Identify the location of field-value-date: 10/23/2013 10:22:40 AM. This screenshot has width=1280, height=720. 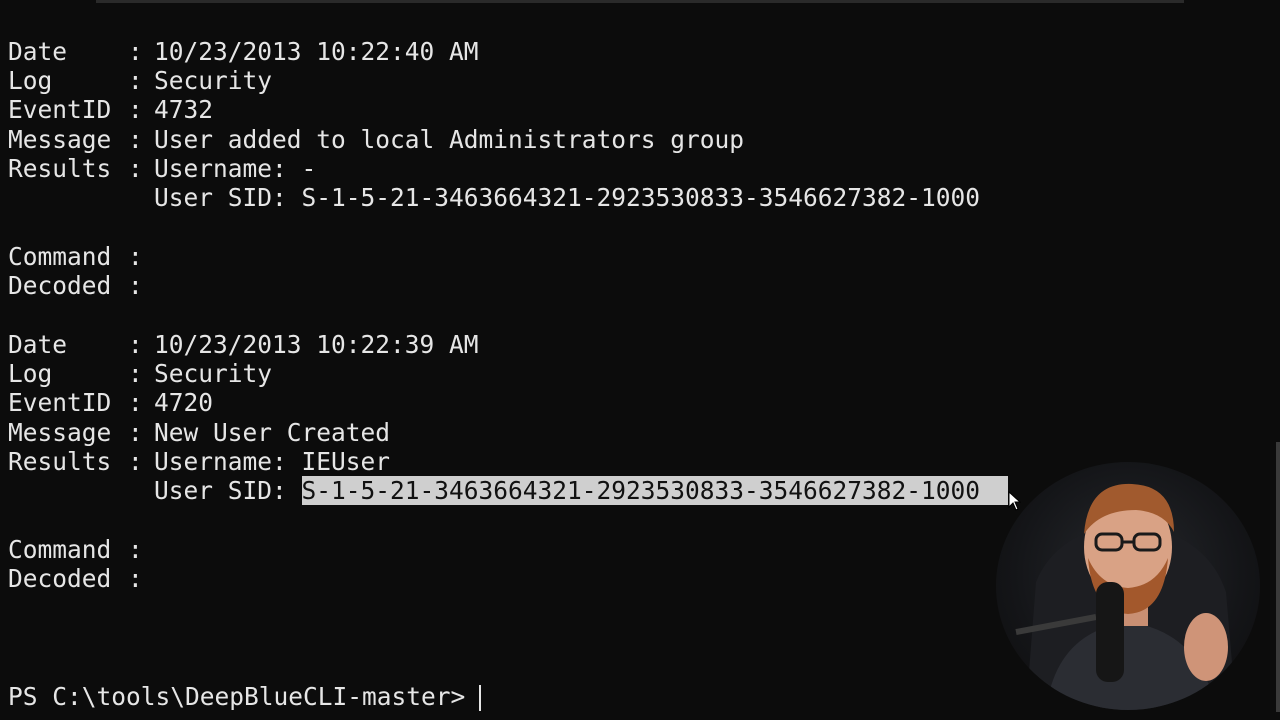
(316, 51).